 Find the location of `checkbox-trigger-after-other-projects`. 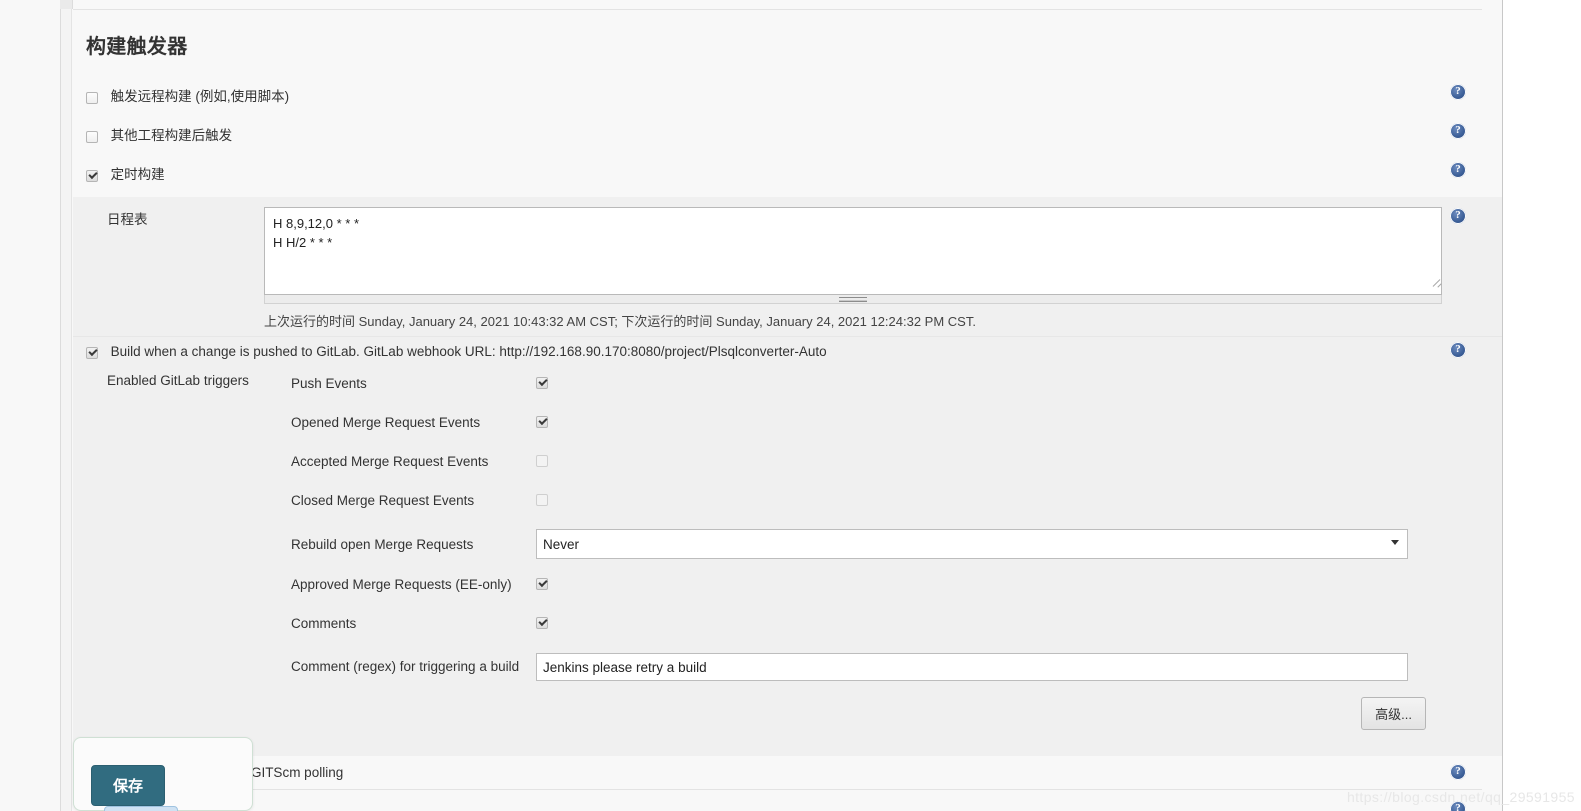

checkbox-trigger-after-other-projects is located at coordinates (92, 137).